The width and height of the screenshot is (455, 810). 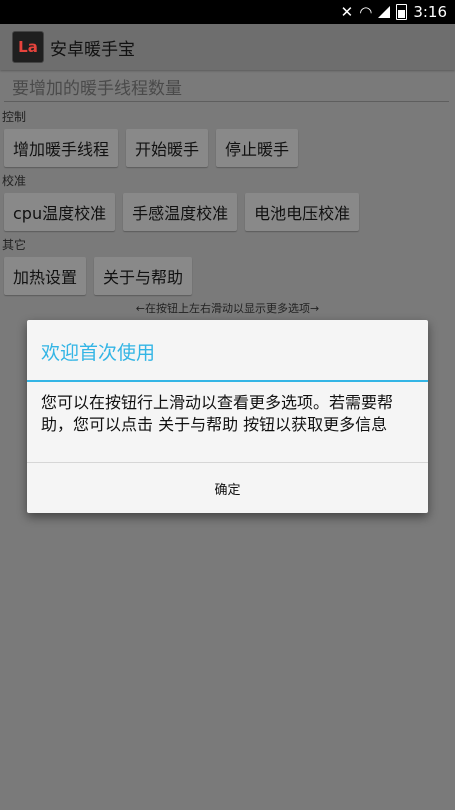 What do you see at coordinates (167, 148) in the screenshot?
I see `start-warming-button: 开始暖手` at bounding box center [167, 148].